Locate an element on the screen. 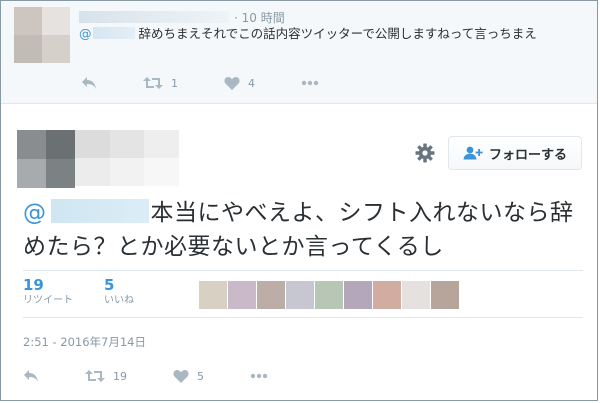 This screenshot has height=403, width=600. tweet-timestamp: · 10 時間 is located at coordinates (259, 17).